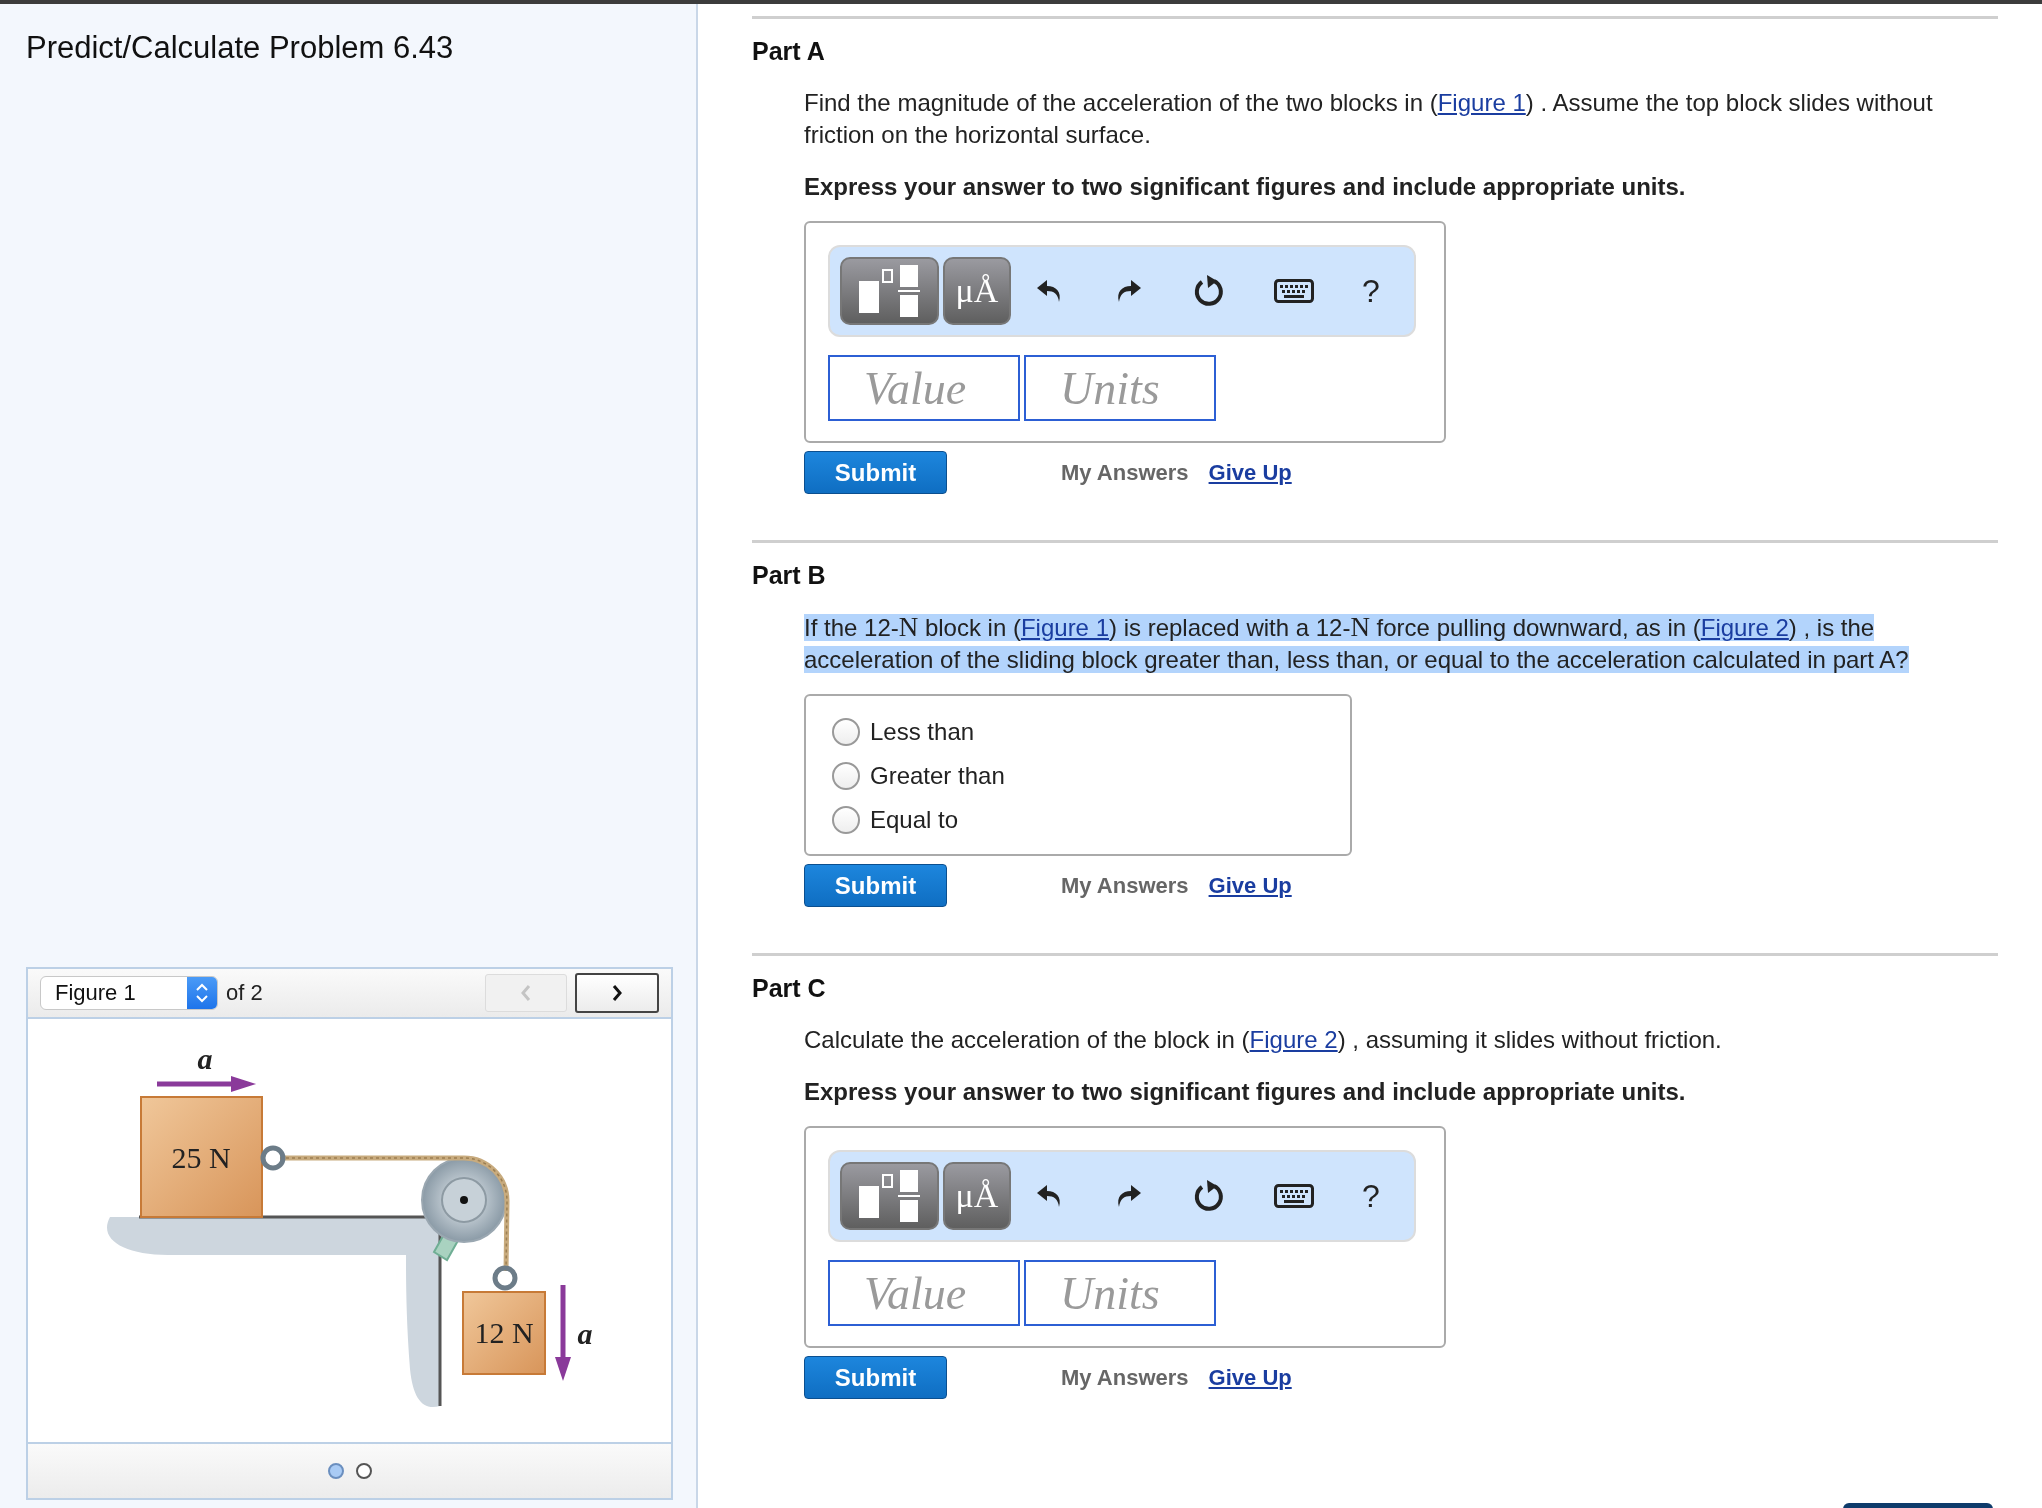  Describe the element at coordinates (526, 993) in the screenshot. I see `chevron-left-icon` at that location.